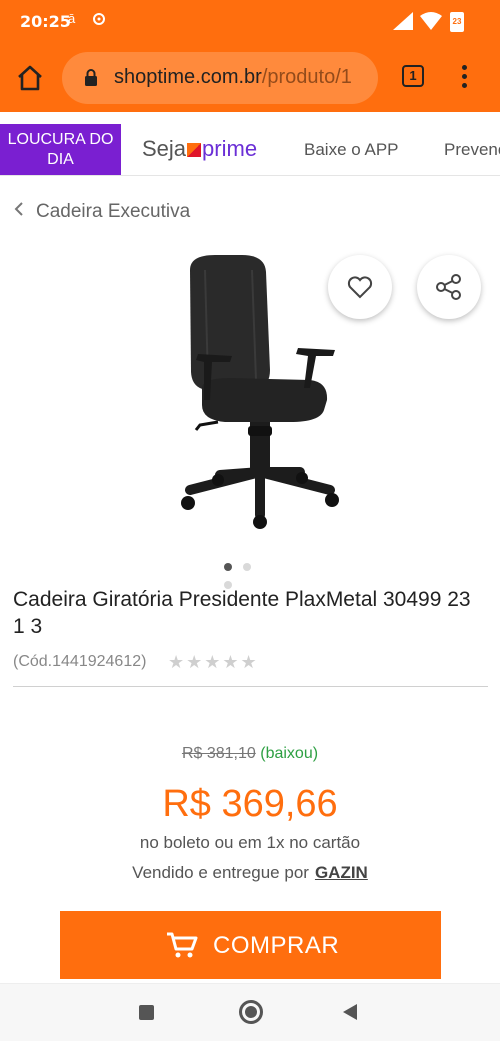 This screenshot has height=1041, width=500. I want to click on url-text: shoptime.com.br/produto/1, so click(233, 77).